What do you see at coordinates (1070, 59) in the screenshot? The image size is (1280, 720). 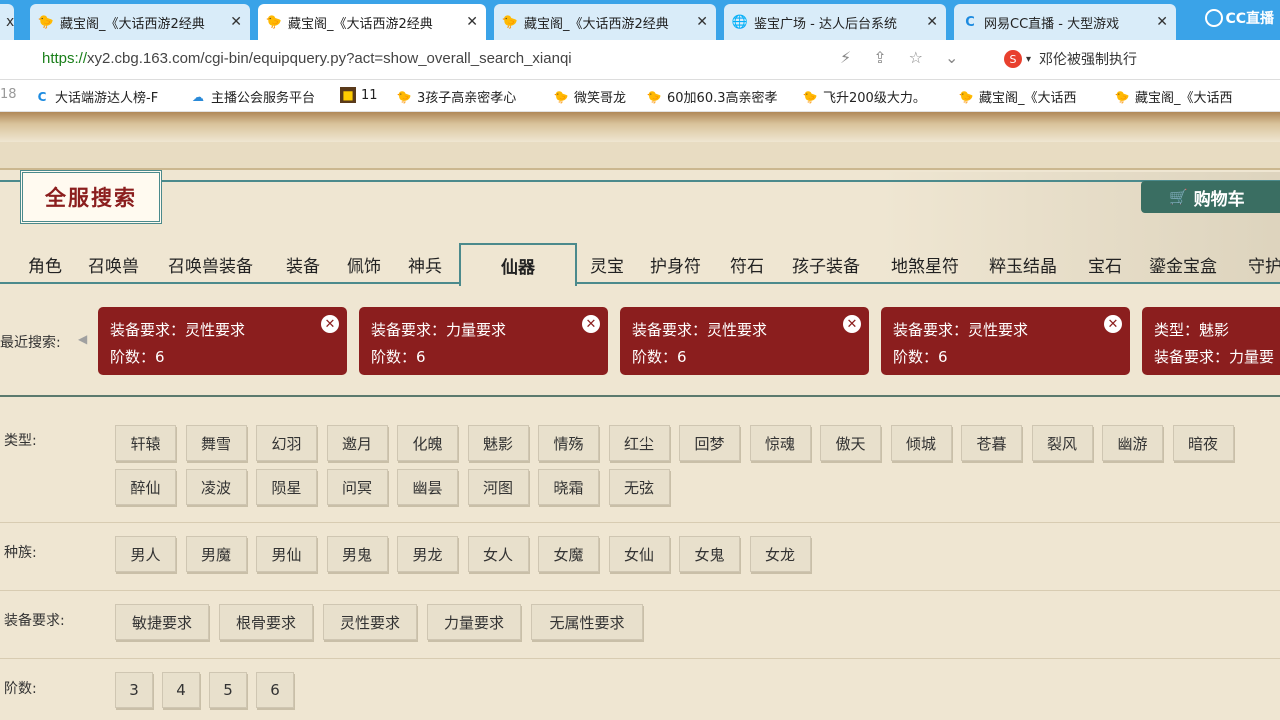 I see `search-engine-box: S ▾ 邓伦被强制执行` at bounding box center [1070, 59].